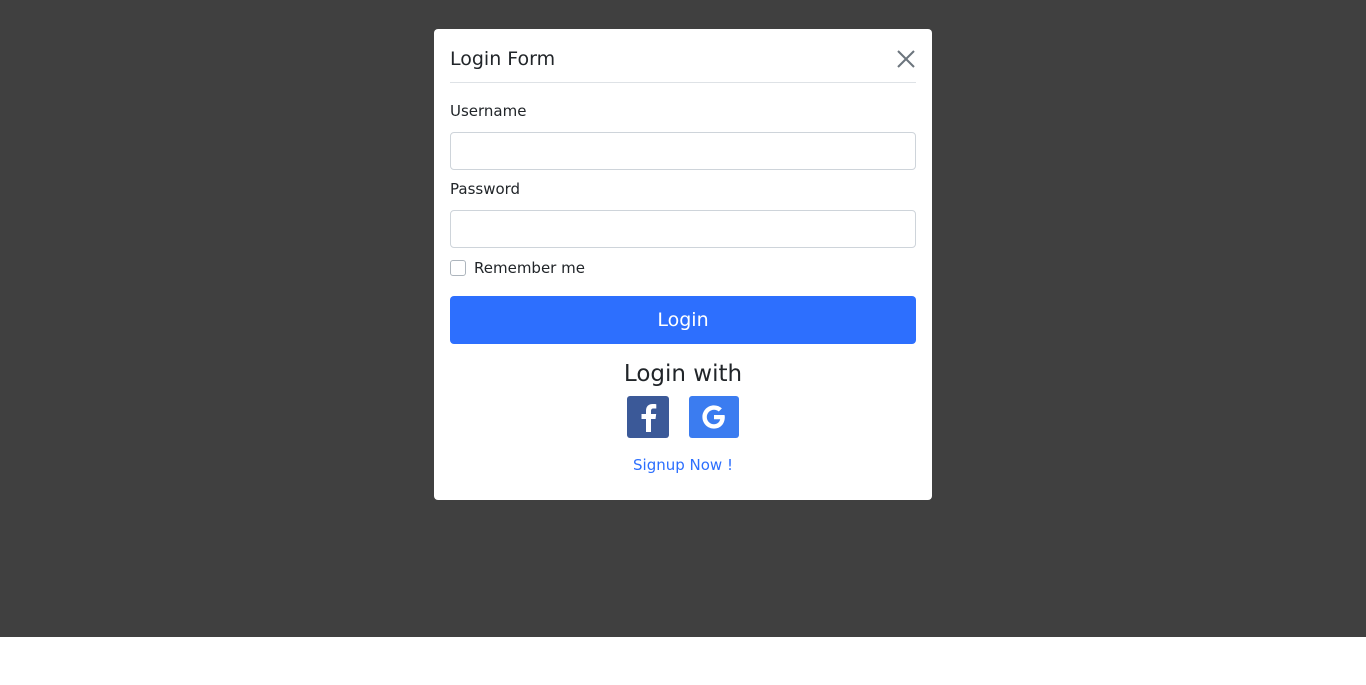 Image resolution: width=1366 pixels, height=685 pixels. Describe the element at coordinates (503, 59) in the screenshot. I see `modal-title: Login Form` at that location.